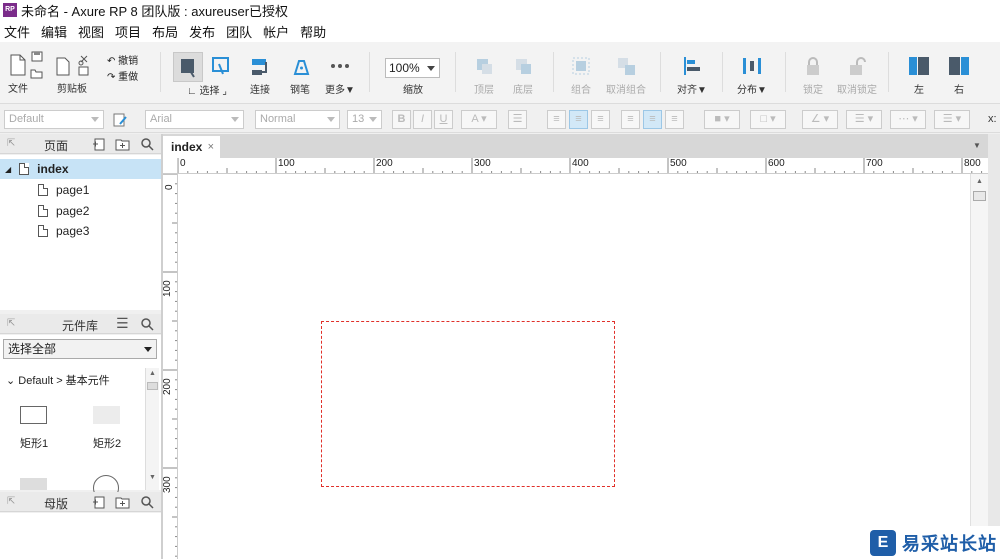 Image resolution: width=1000 pixels, height=559 pixels. What do you see at coordinates (331, 119) in the screenshot?
I see `chevron-down-icon` at bounding box center [331, 119].